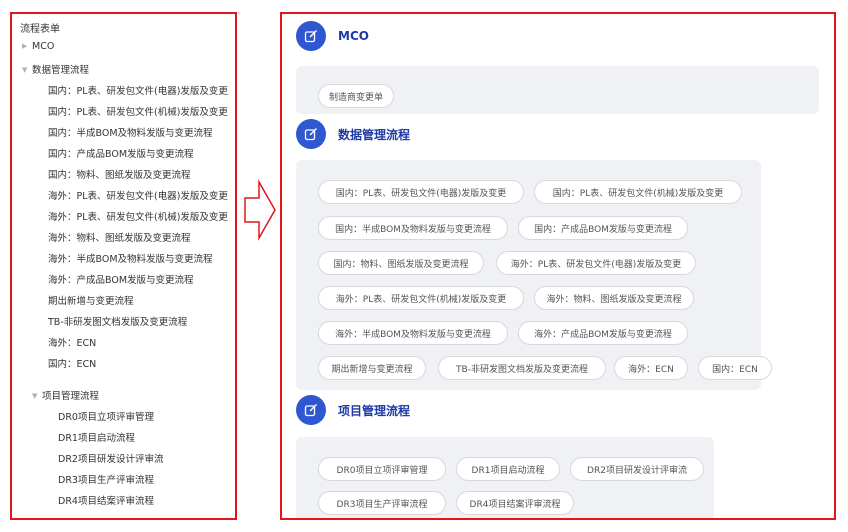  Describe the element at coordinates (71, 396) in the screenshot. I see `tree-group-label: 项目管理流程` at that location.